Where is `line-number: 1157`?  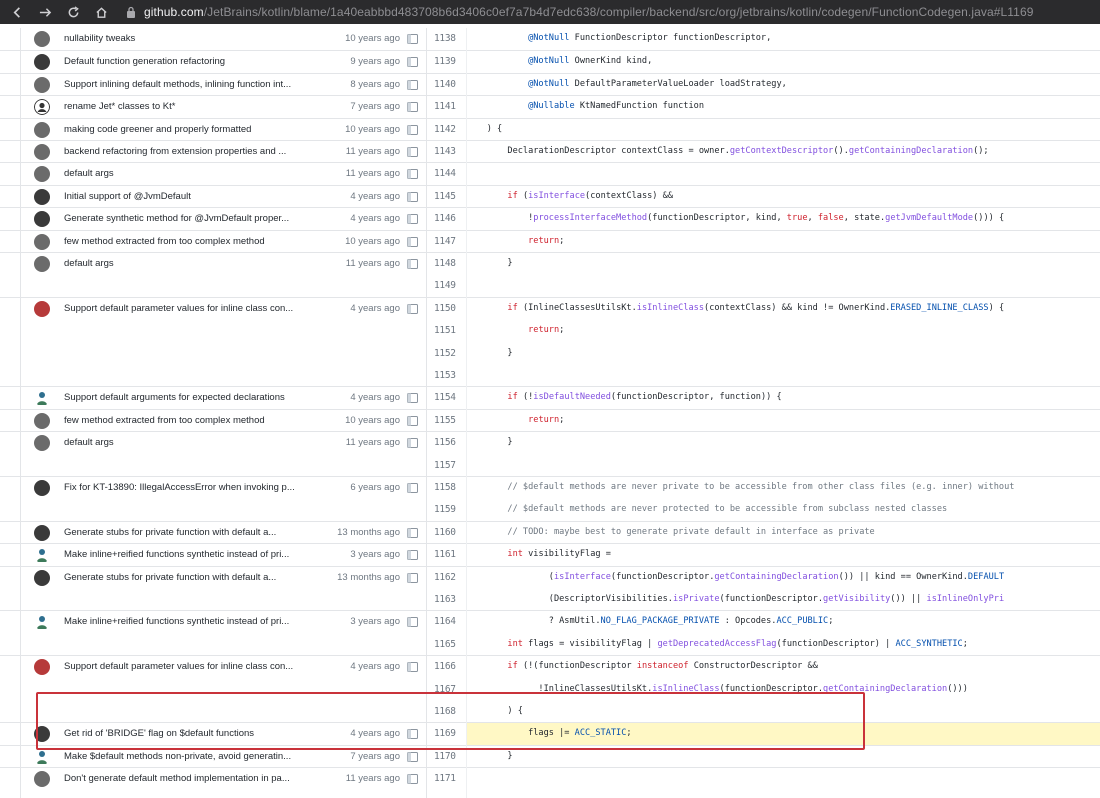 line-number: 1157 is located at coordinates (446, 466).